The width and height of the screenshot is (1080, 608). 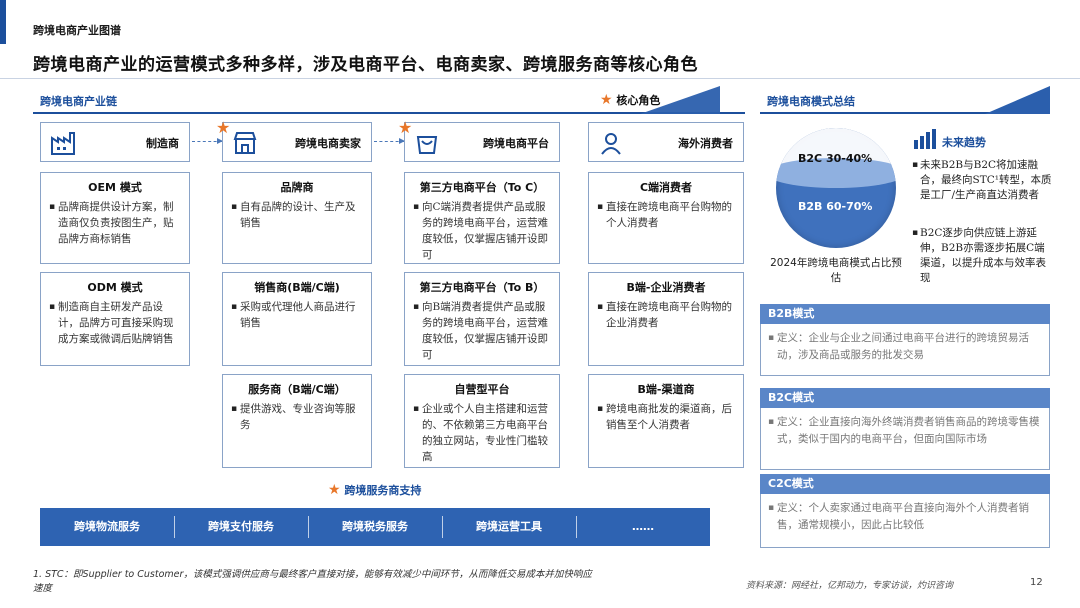 I want to click on pie-label-b2b: B2B 60-70%, so click(x=835, y=206).